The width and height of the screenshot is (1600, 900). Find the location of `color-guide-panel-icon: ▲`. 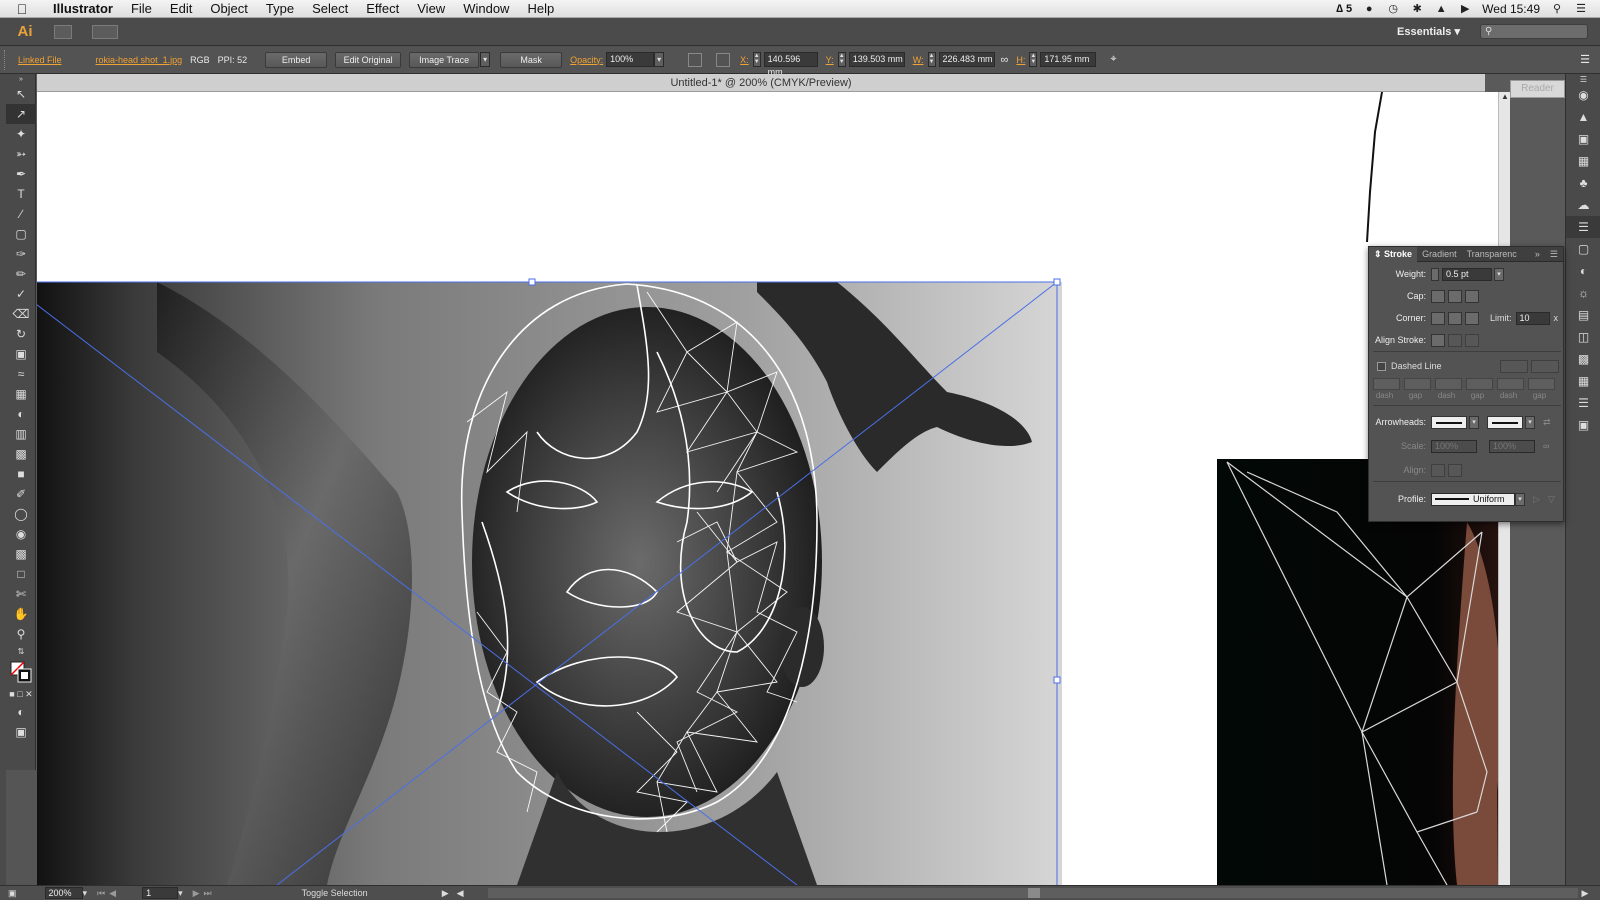

color-guide-panel-icon: ▲ is located at coordinates (1583, 117).